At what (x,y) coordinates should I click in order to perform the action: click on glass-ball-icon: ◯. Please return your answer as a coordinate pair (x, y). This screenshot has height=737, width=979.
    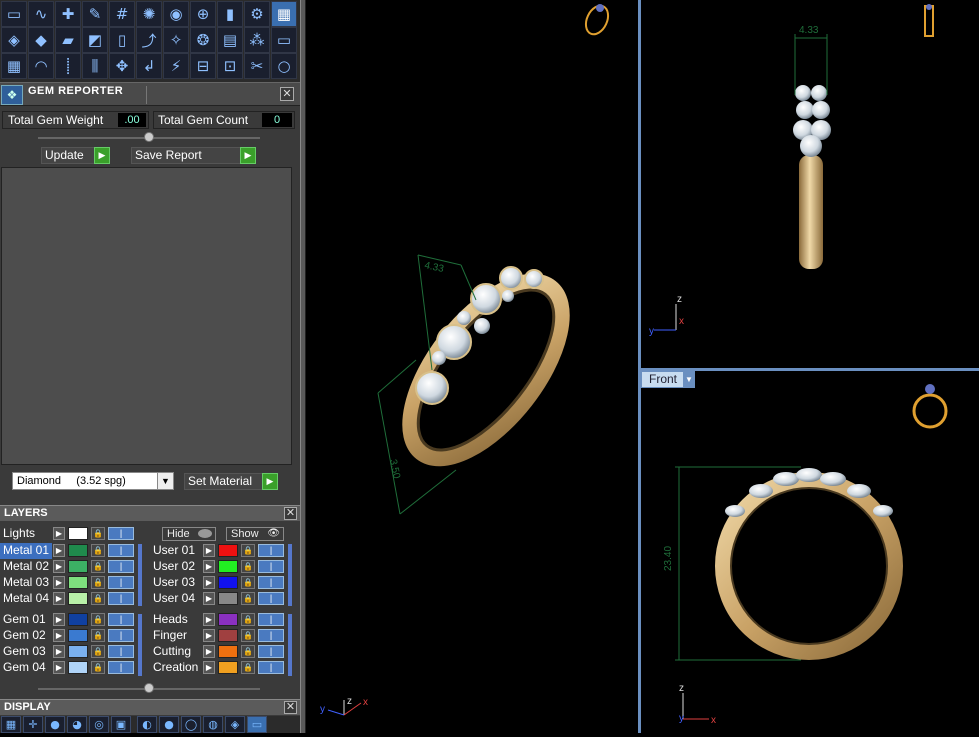
    Looking at the image, I should click on (191, 724).